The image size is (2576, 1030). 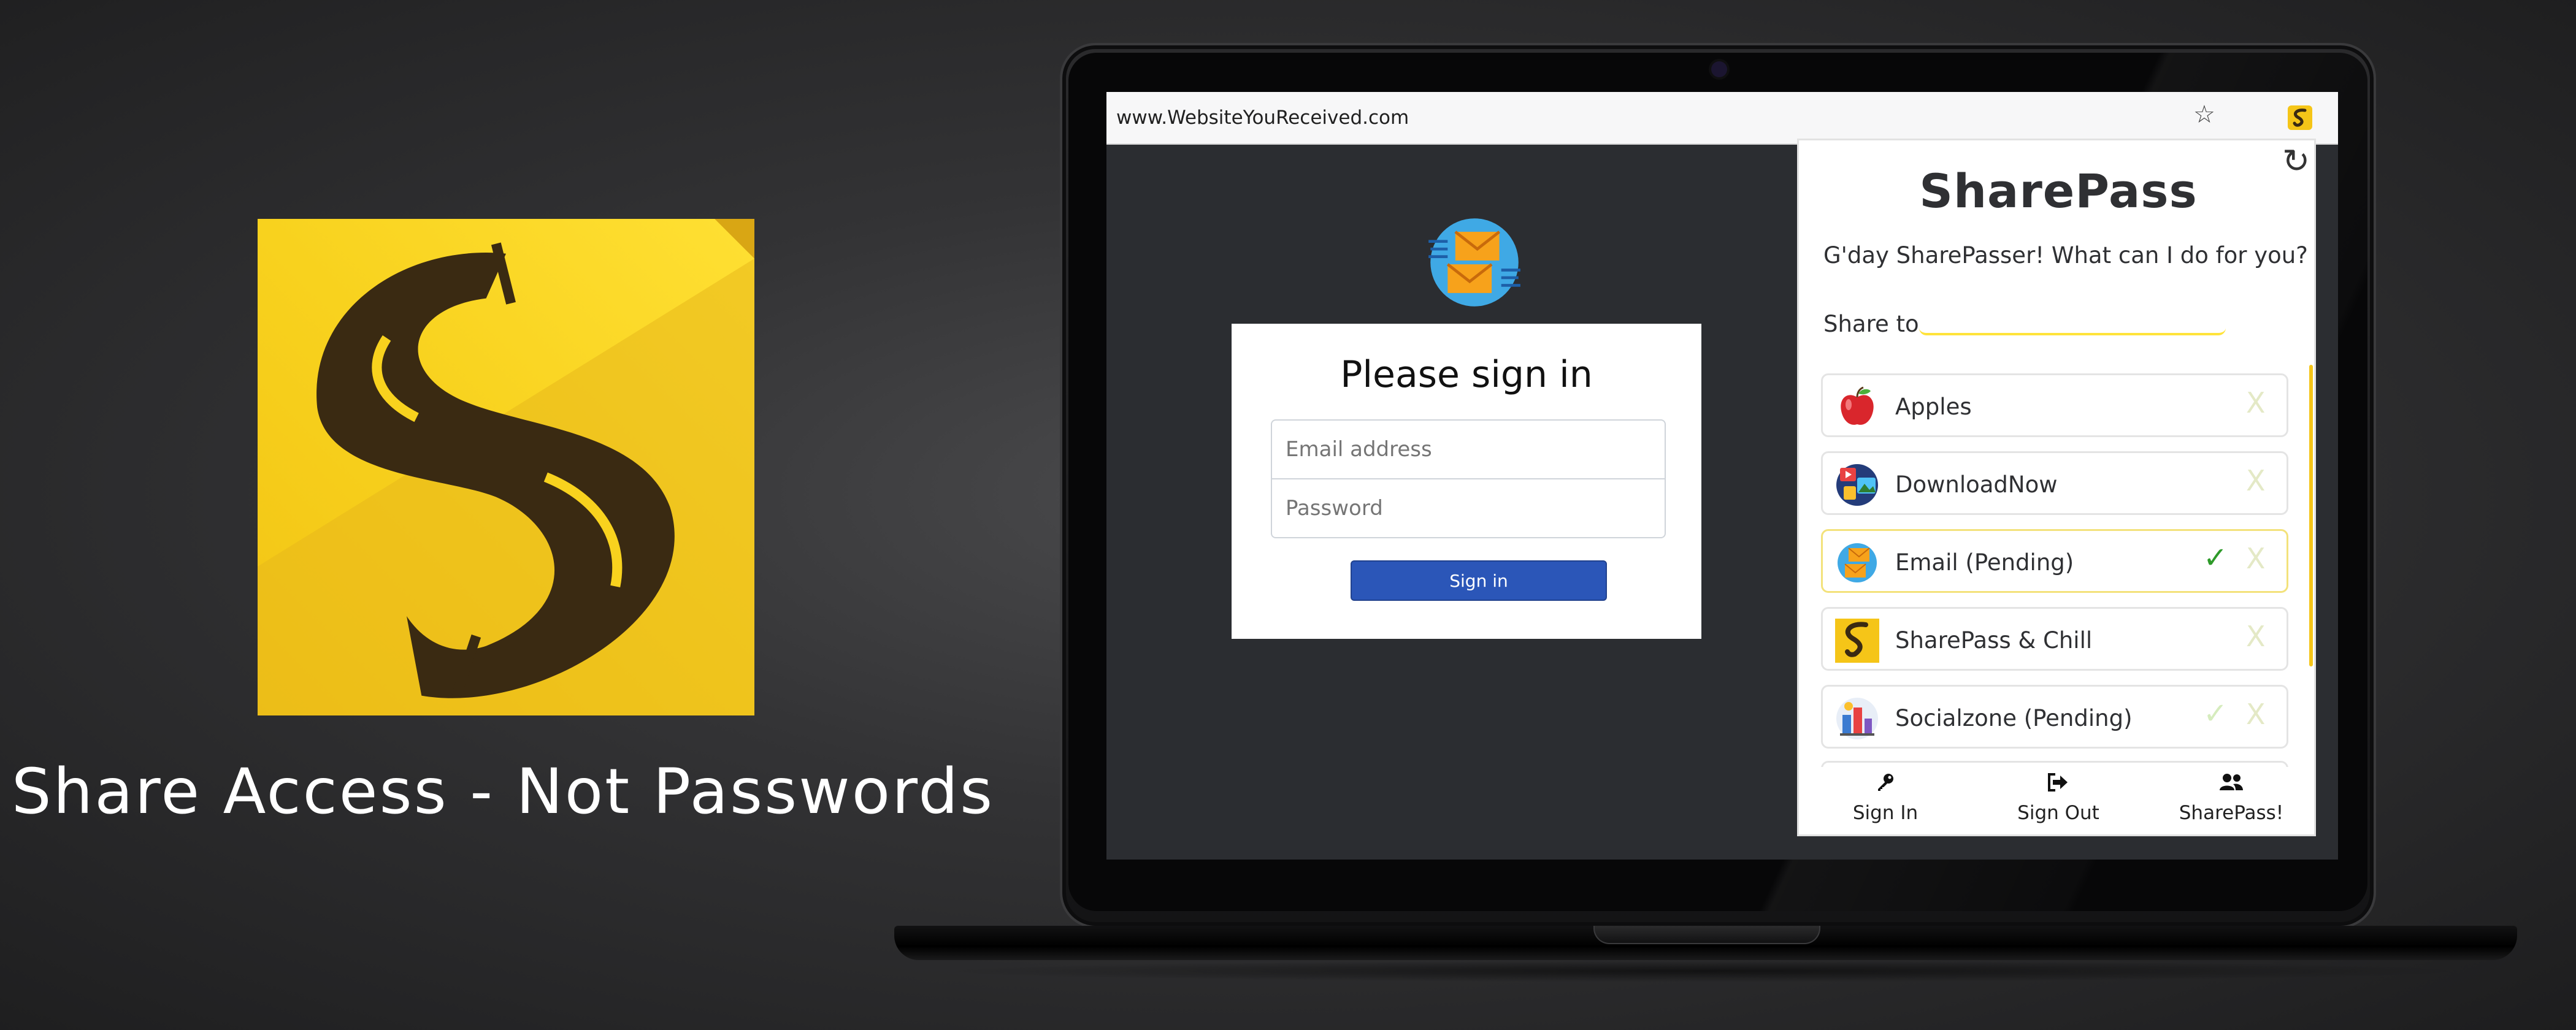 What do you see at coordinates (1468, 508) in the screenshot?
I see `password-input` at bounding box center [1468, 508].